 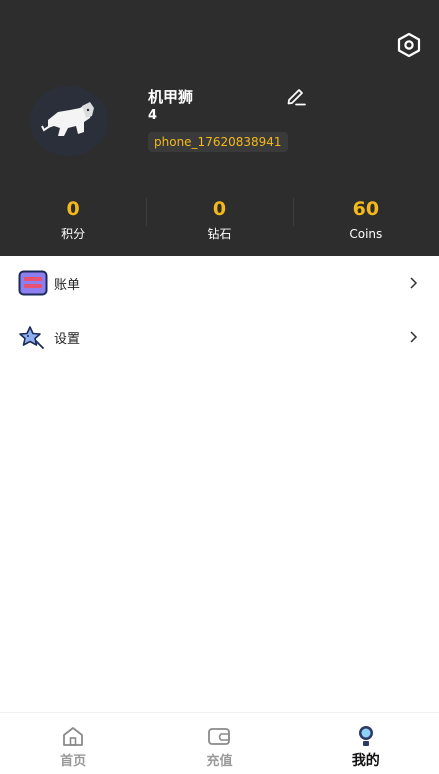 I want to click on user-level: 4, so click(x=153, y=115).